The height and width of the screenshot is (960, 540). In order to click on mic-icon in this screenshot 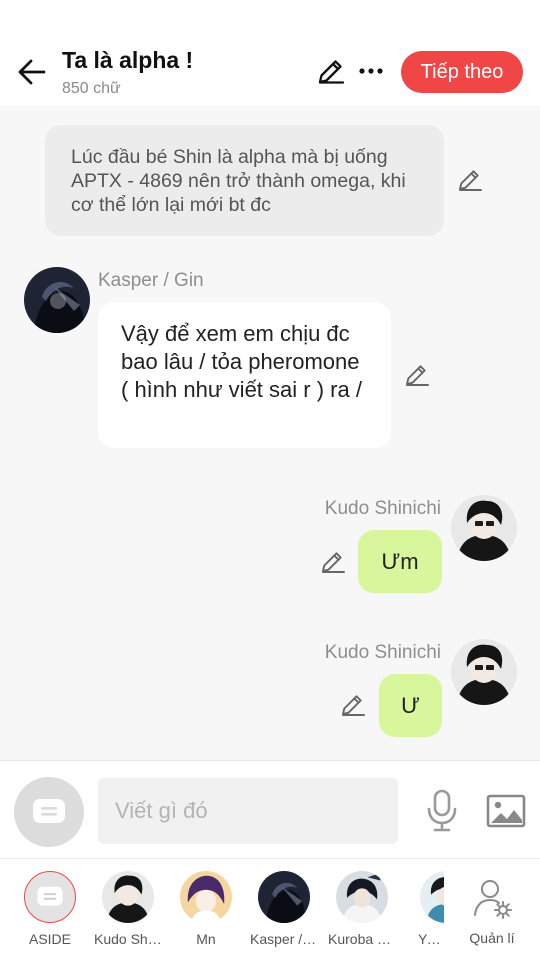, I will do `click(442, 811)`.